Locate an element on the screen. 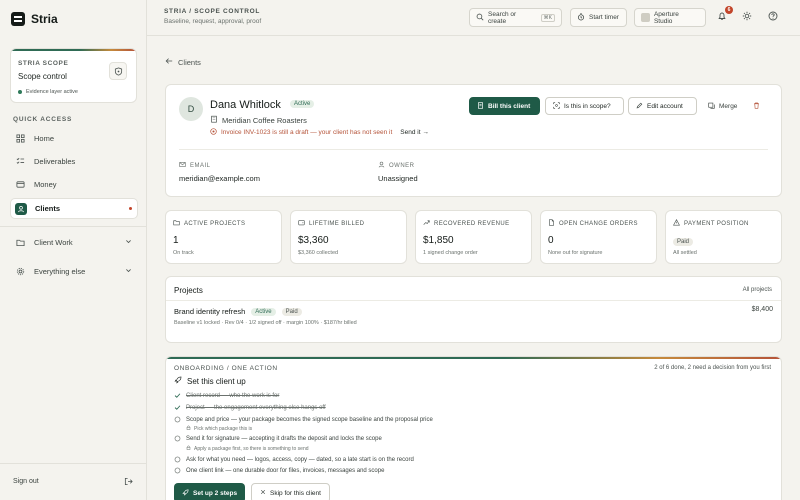 Image resolution: width=800 pixels, height=500 pixels. stat-label-text: OPEN CHANGE ORDERS is located at coordinates (598, 223).